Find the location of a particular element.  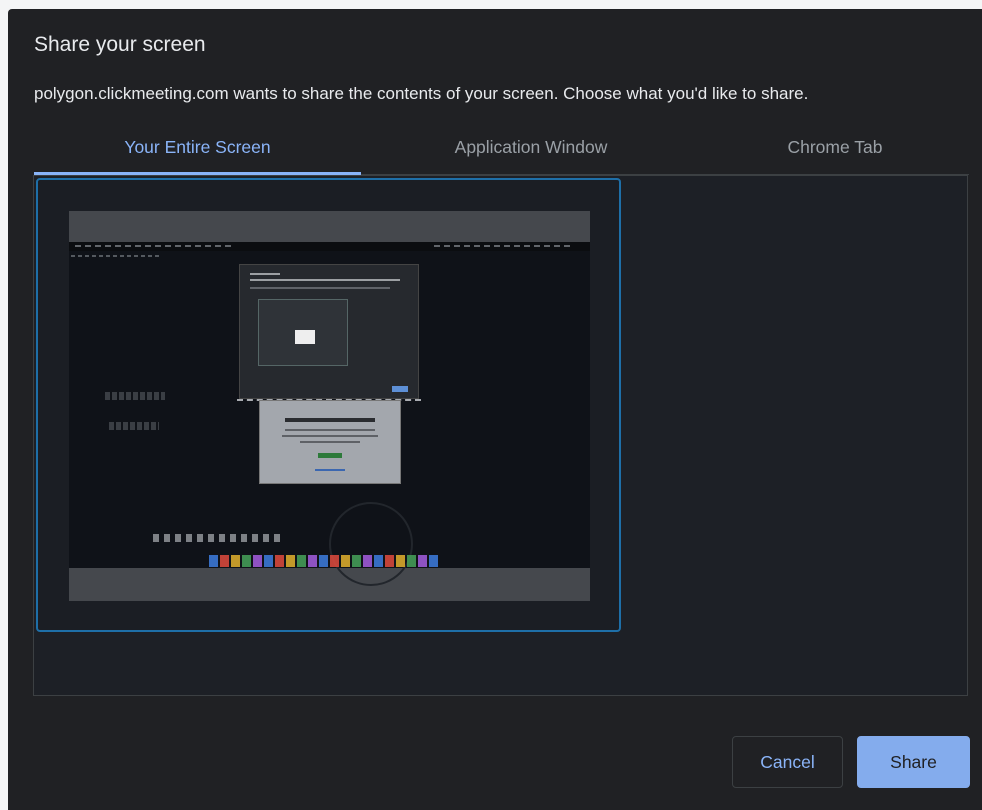

dialog-title: Share your screen is located at coordinates (120, 44).